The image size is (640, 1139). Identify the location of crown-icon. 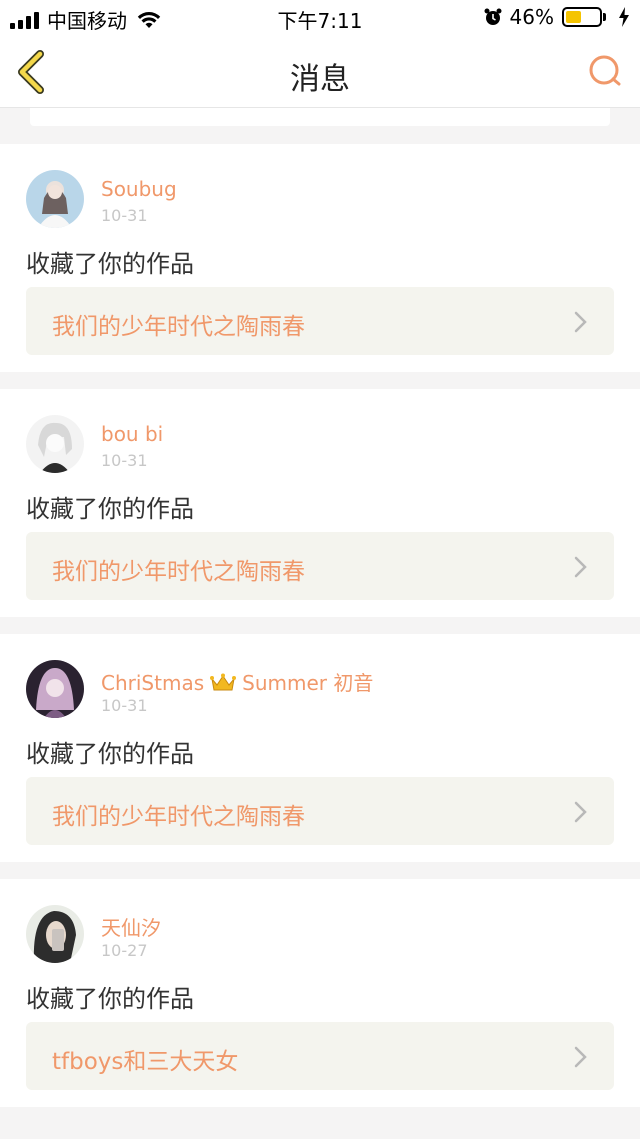
(223, 682).